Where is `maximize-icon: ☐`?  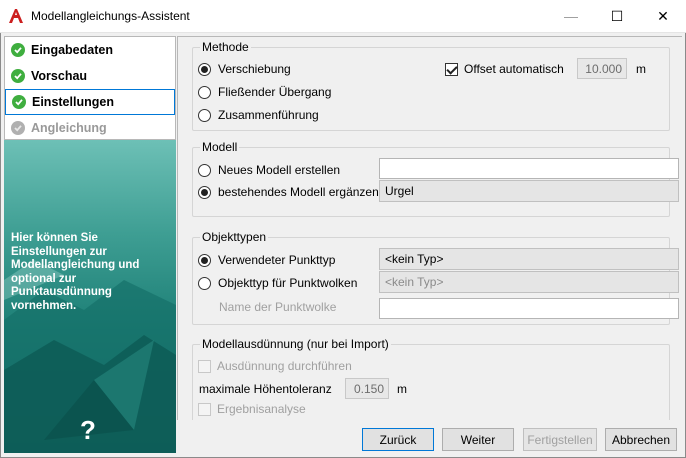 maximize-icon: ☐ is located at coordinates (617, 15).